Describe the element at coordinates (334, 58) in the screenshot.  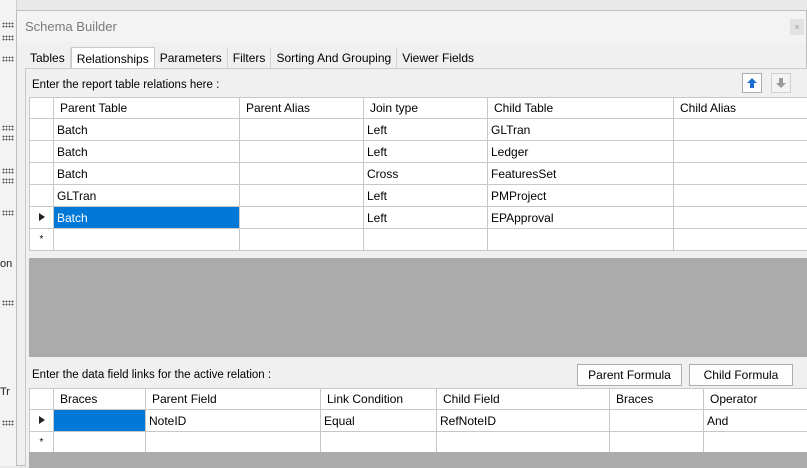
I see `tab-sorting-and-grouping: Sorting And Grouping` at that location.